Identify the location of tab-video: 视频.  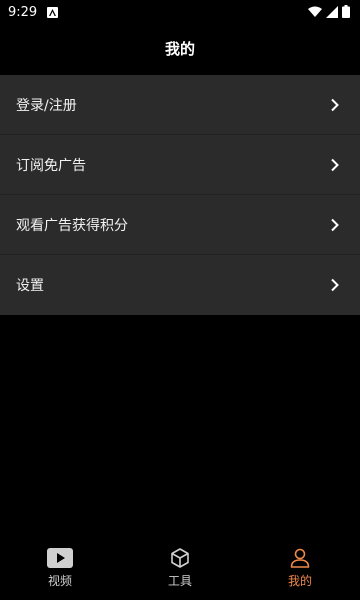
(60, 569).